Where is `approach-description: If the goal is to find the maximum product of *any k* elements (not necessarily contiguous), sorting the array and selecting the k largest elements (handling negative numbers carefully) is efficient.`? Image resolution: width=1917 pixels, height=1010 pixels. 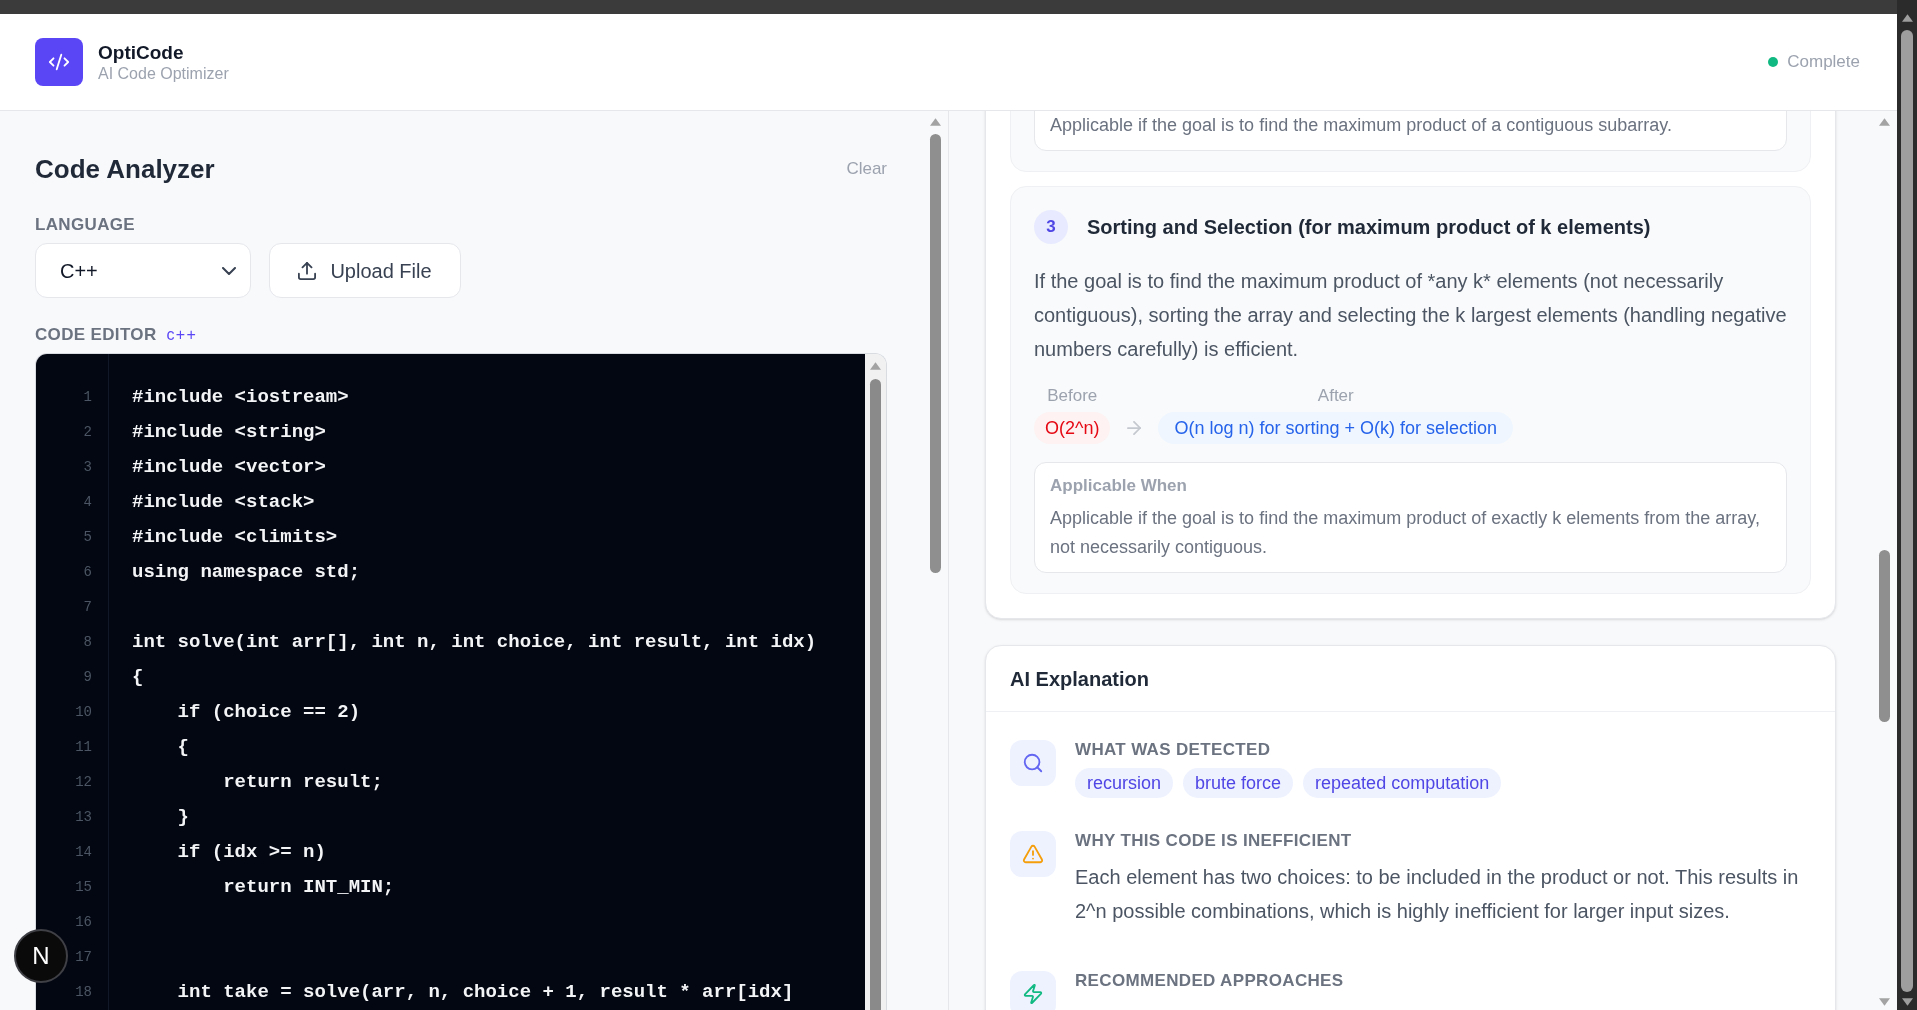
approach-description: If the goal is to find the maximum product of *any k* elements (not necessarily contiguous), sorting the array and selecting the k largest elements (handling negative numbers carefully) is efficient. is located at coordinates (1410, 315).